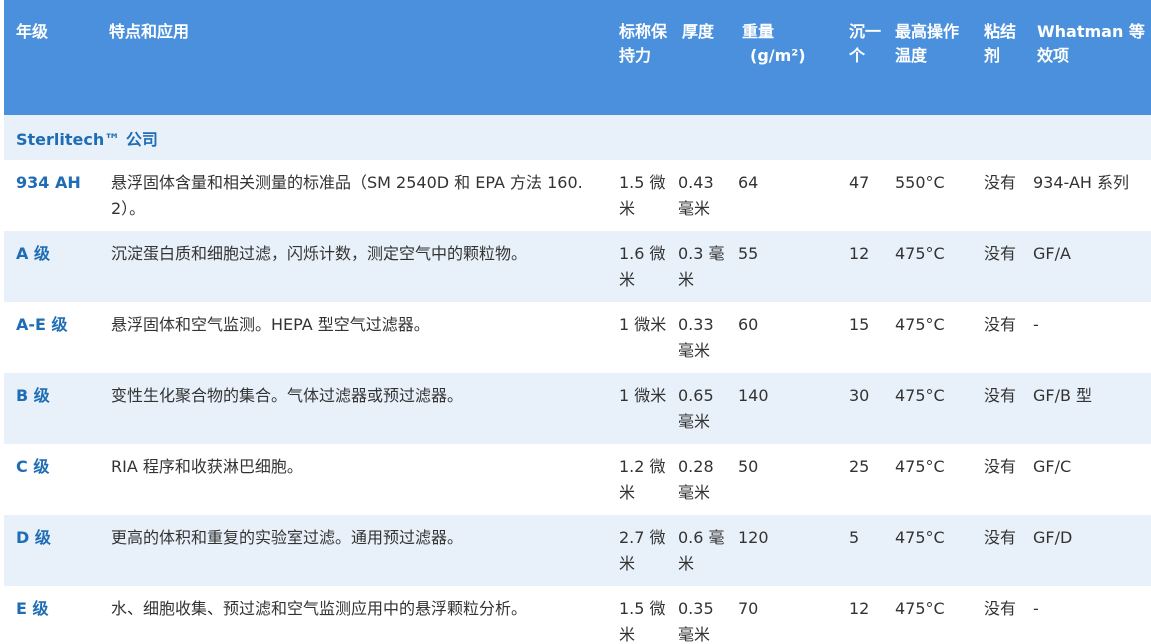 Image resolution: width=1151 pixels, height=644 pixels. I want to click on cell-grade: 934 AH, so click(52, 195).